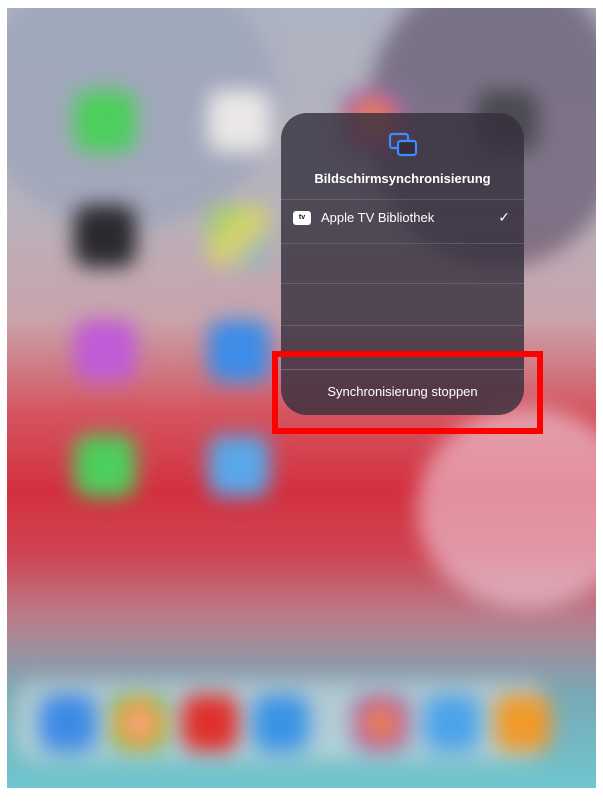  Describe the element at coordinates (302, 218) in the screenshot. I see `apple-tv-icon: tv` at that location.